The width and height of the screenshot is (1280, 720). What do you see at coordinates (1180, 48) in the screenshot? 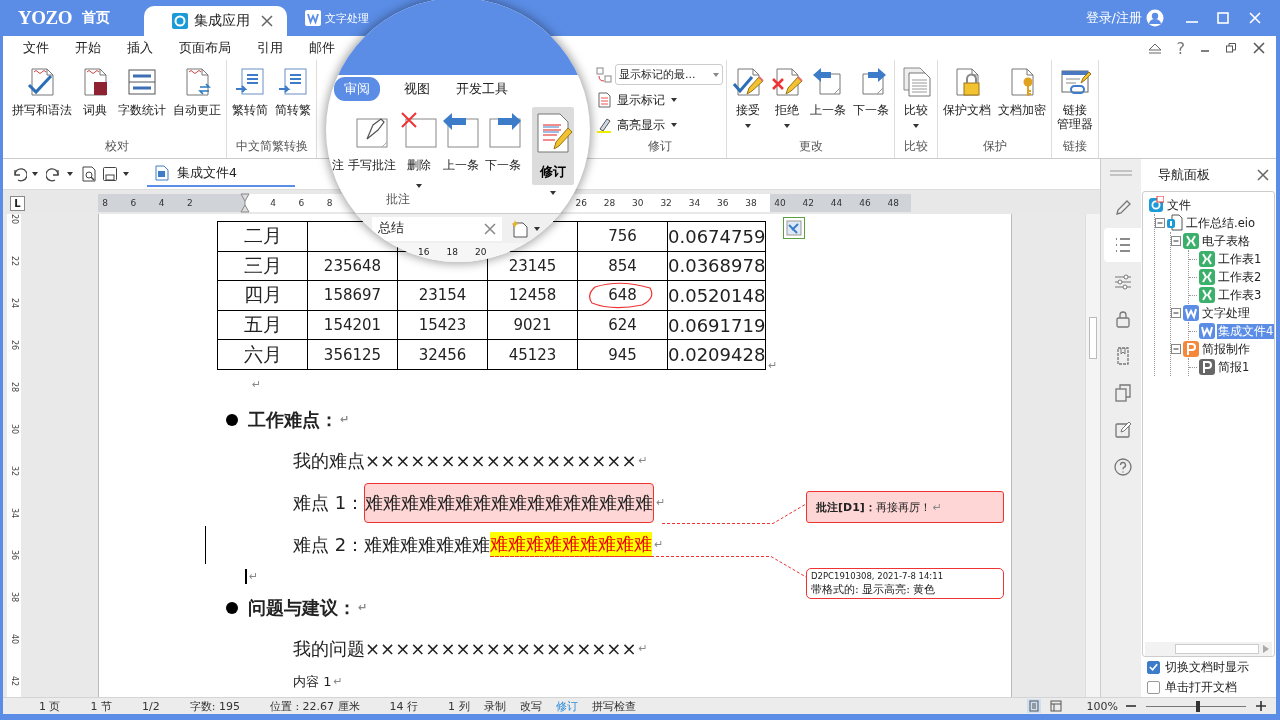
I see `help-button: ?` at bounding box center [1180, 48].